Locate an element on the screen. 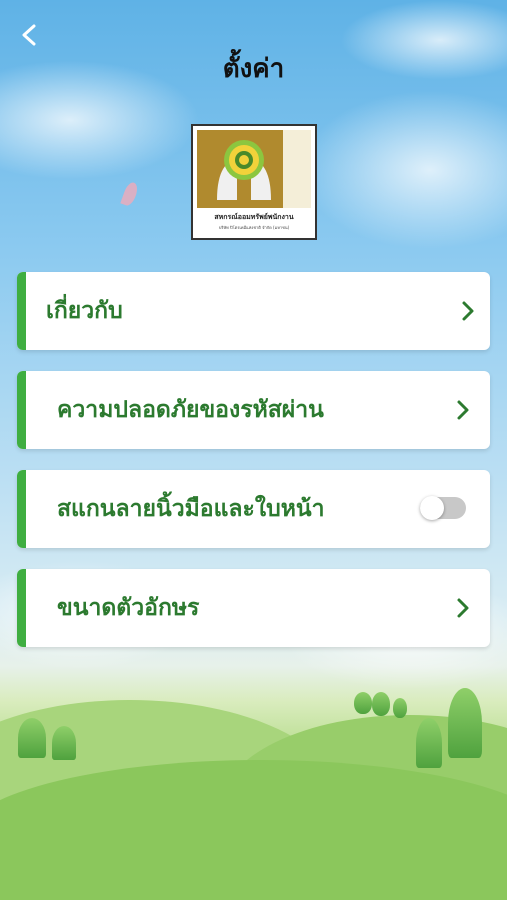 The image size is (507, 900). logo-emblem is located at coordinates (254, 169).